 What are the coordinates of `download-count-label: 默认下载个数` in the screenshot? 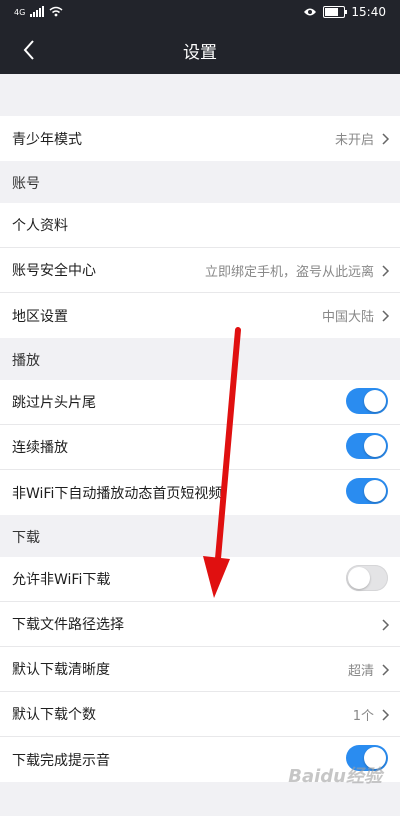 It's located at (54, 715).